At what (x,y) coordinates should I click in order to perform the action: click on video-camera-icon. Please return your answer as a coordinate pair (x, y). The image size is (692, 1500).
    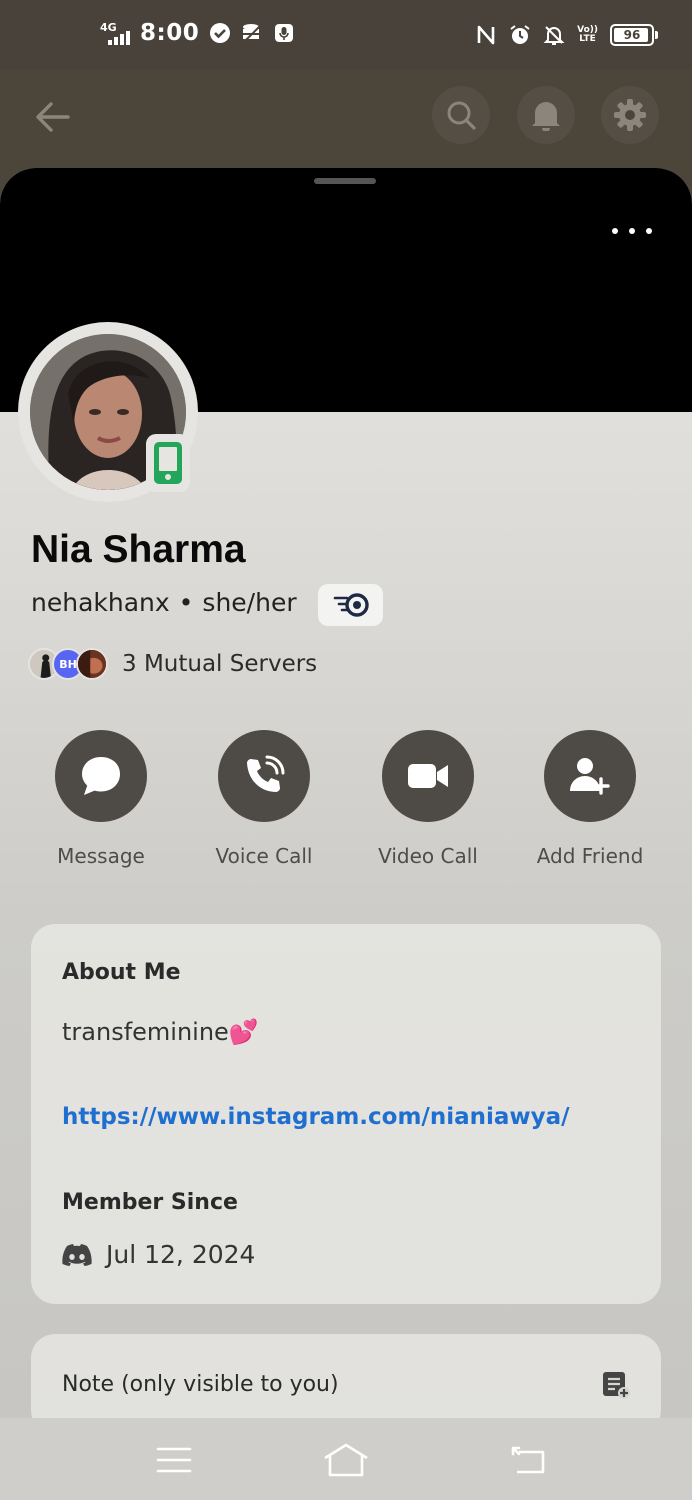
    Looking at the image, I should click on (428, 776).